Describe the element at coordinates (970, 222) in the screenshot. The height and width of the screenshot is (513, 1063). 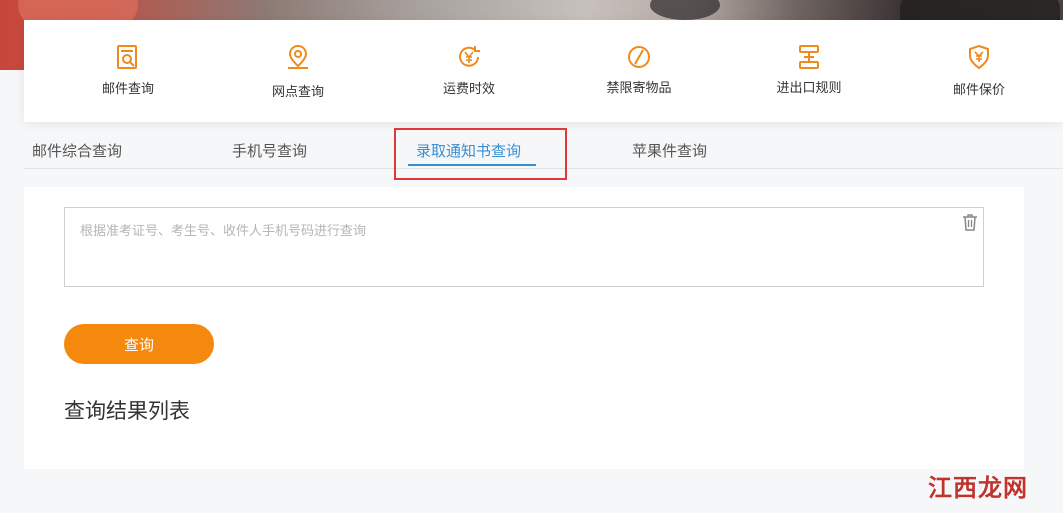
I see `trash-icon` at that location.